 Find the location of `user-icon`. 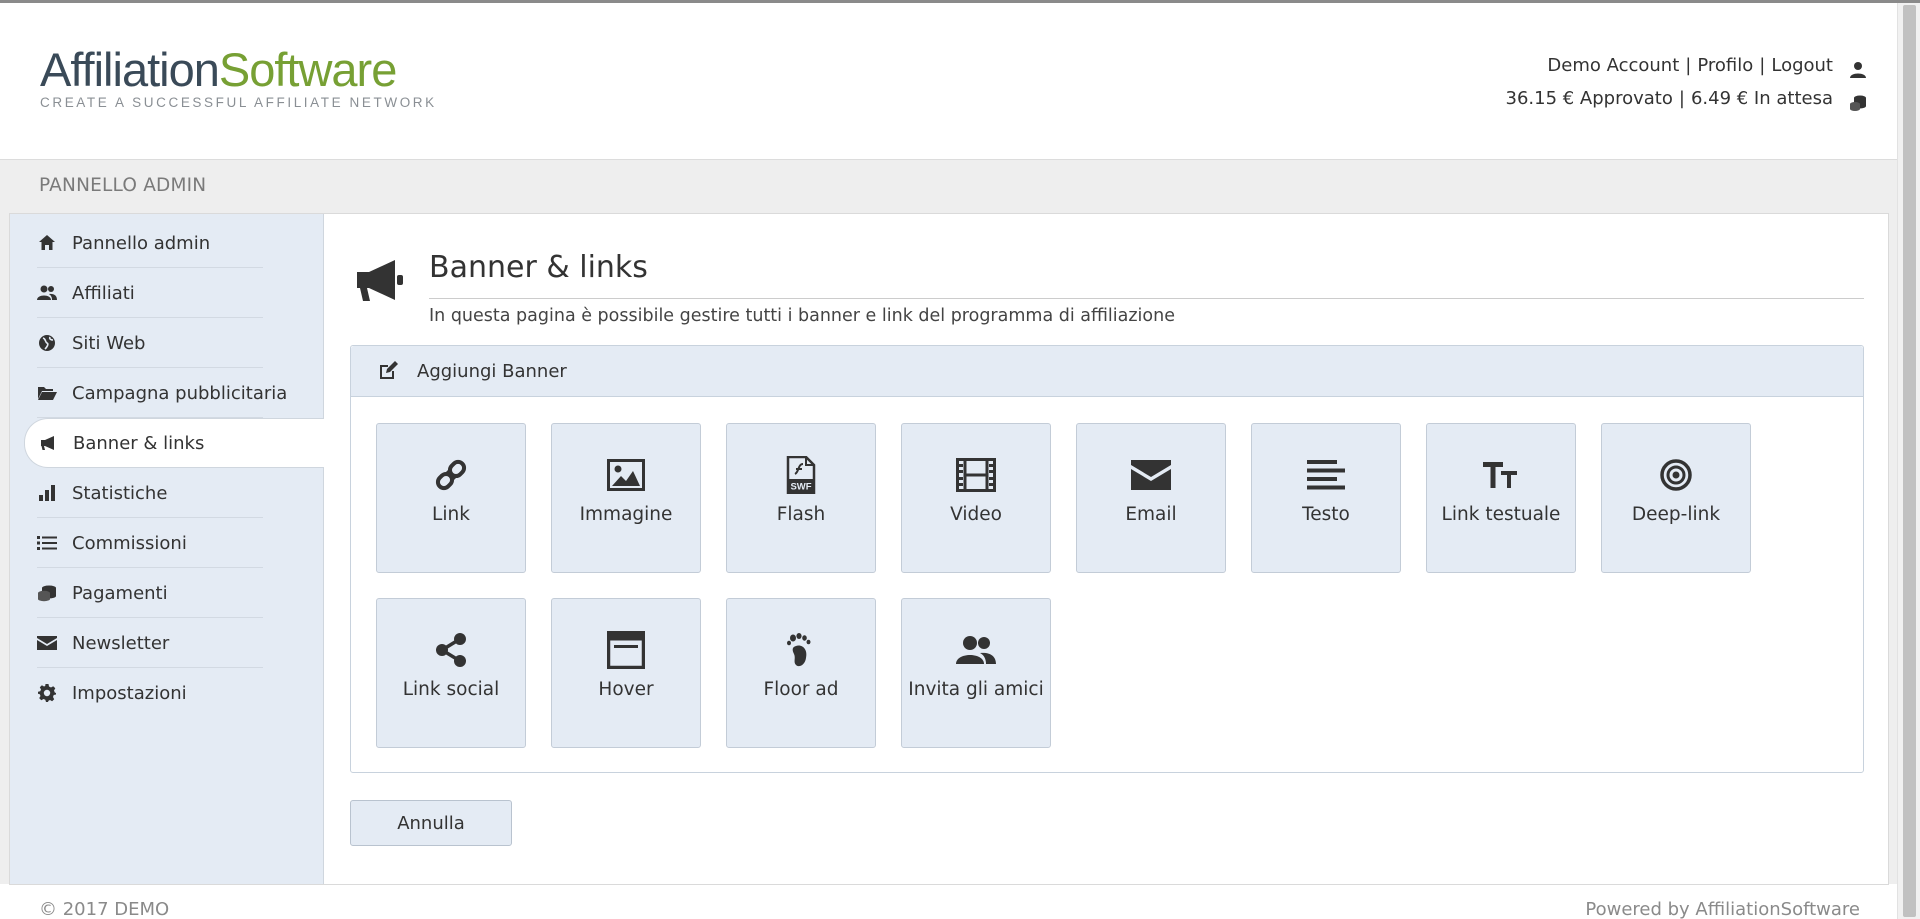

user-icon is located at coordinates (1858, 67).